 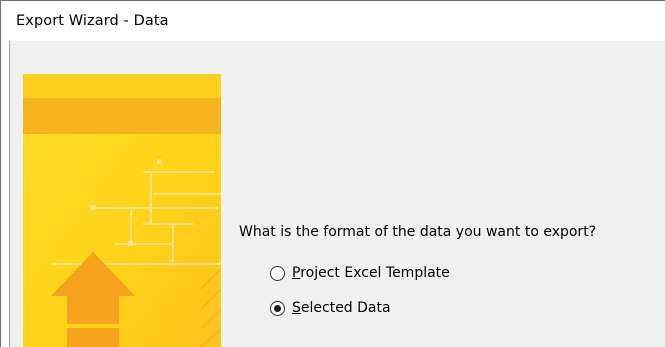 I want to click on window-title: Export Wizard - Data, so click(x=92, y=21).